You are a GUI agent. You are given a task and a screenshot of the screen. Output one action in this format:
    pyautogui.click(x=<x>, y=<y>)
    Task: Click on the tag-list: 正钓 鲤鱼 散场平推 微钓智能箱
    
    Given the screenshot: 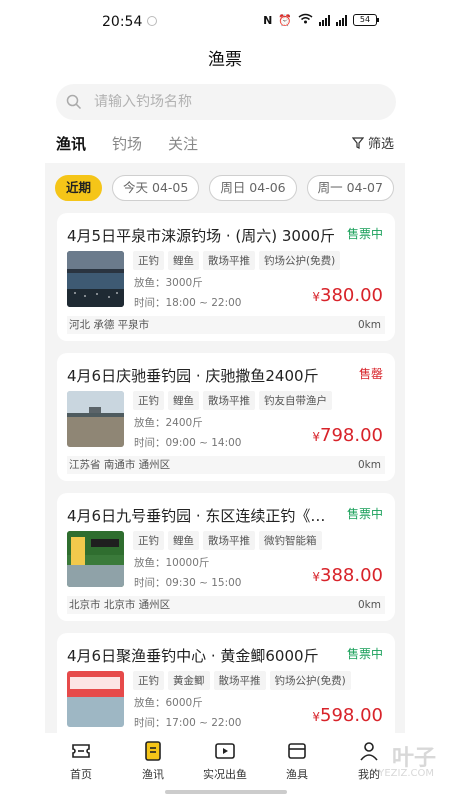 What is the action you would take?
    pyautogui.click(x=227, y=540)
    